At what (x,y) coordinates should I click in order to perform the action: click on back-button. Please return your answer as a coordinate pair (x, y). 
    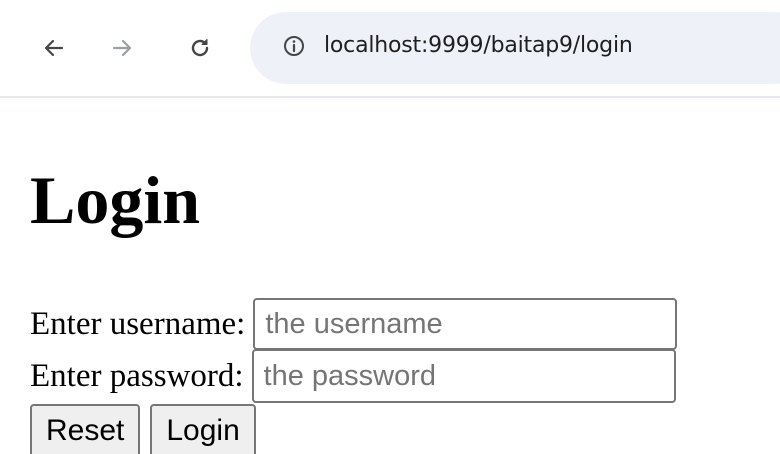
    Looking at the image, I should click on (54, 48).